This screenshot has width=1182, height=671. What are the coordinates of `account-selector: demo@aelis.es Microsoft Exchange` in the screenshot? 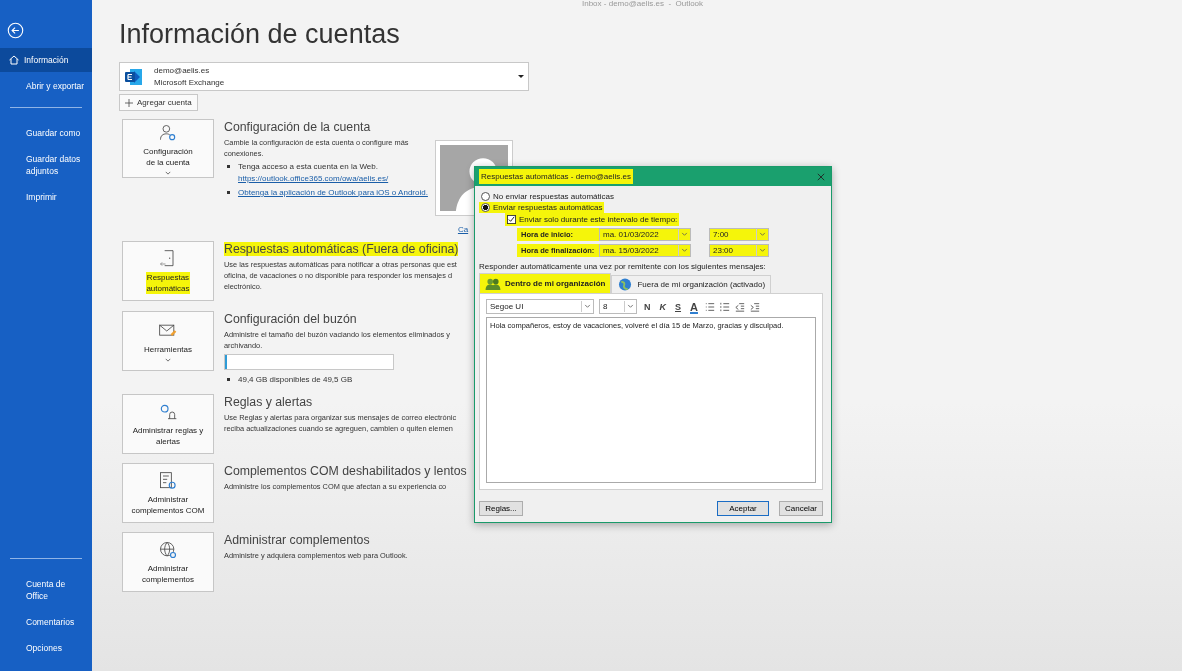 It's located at (324, 76).